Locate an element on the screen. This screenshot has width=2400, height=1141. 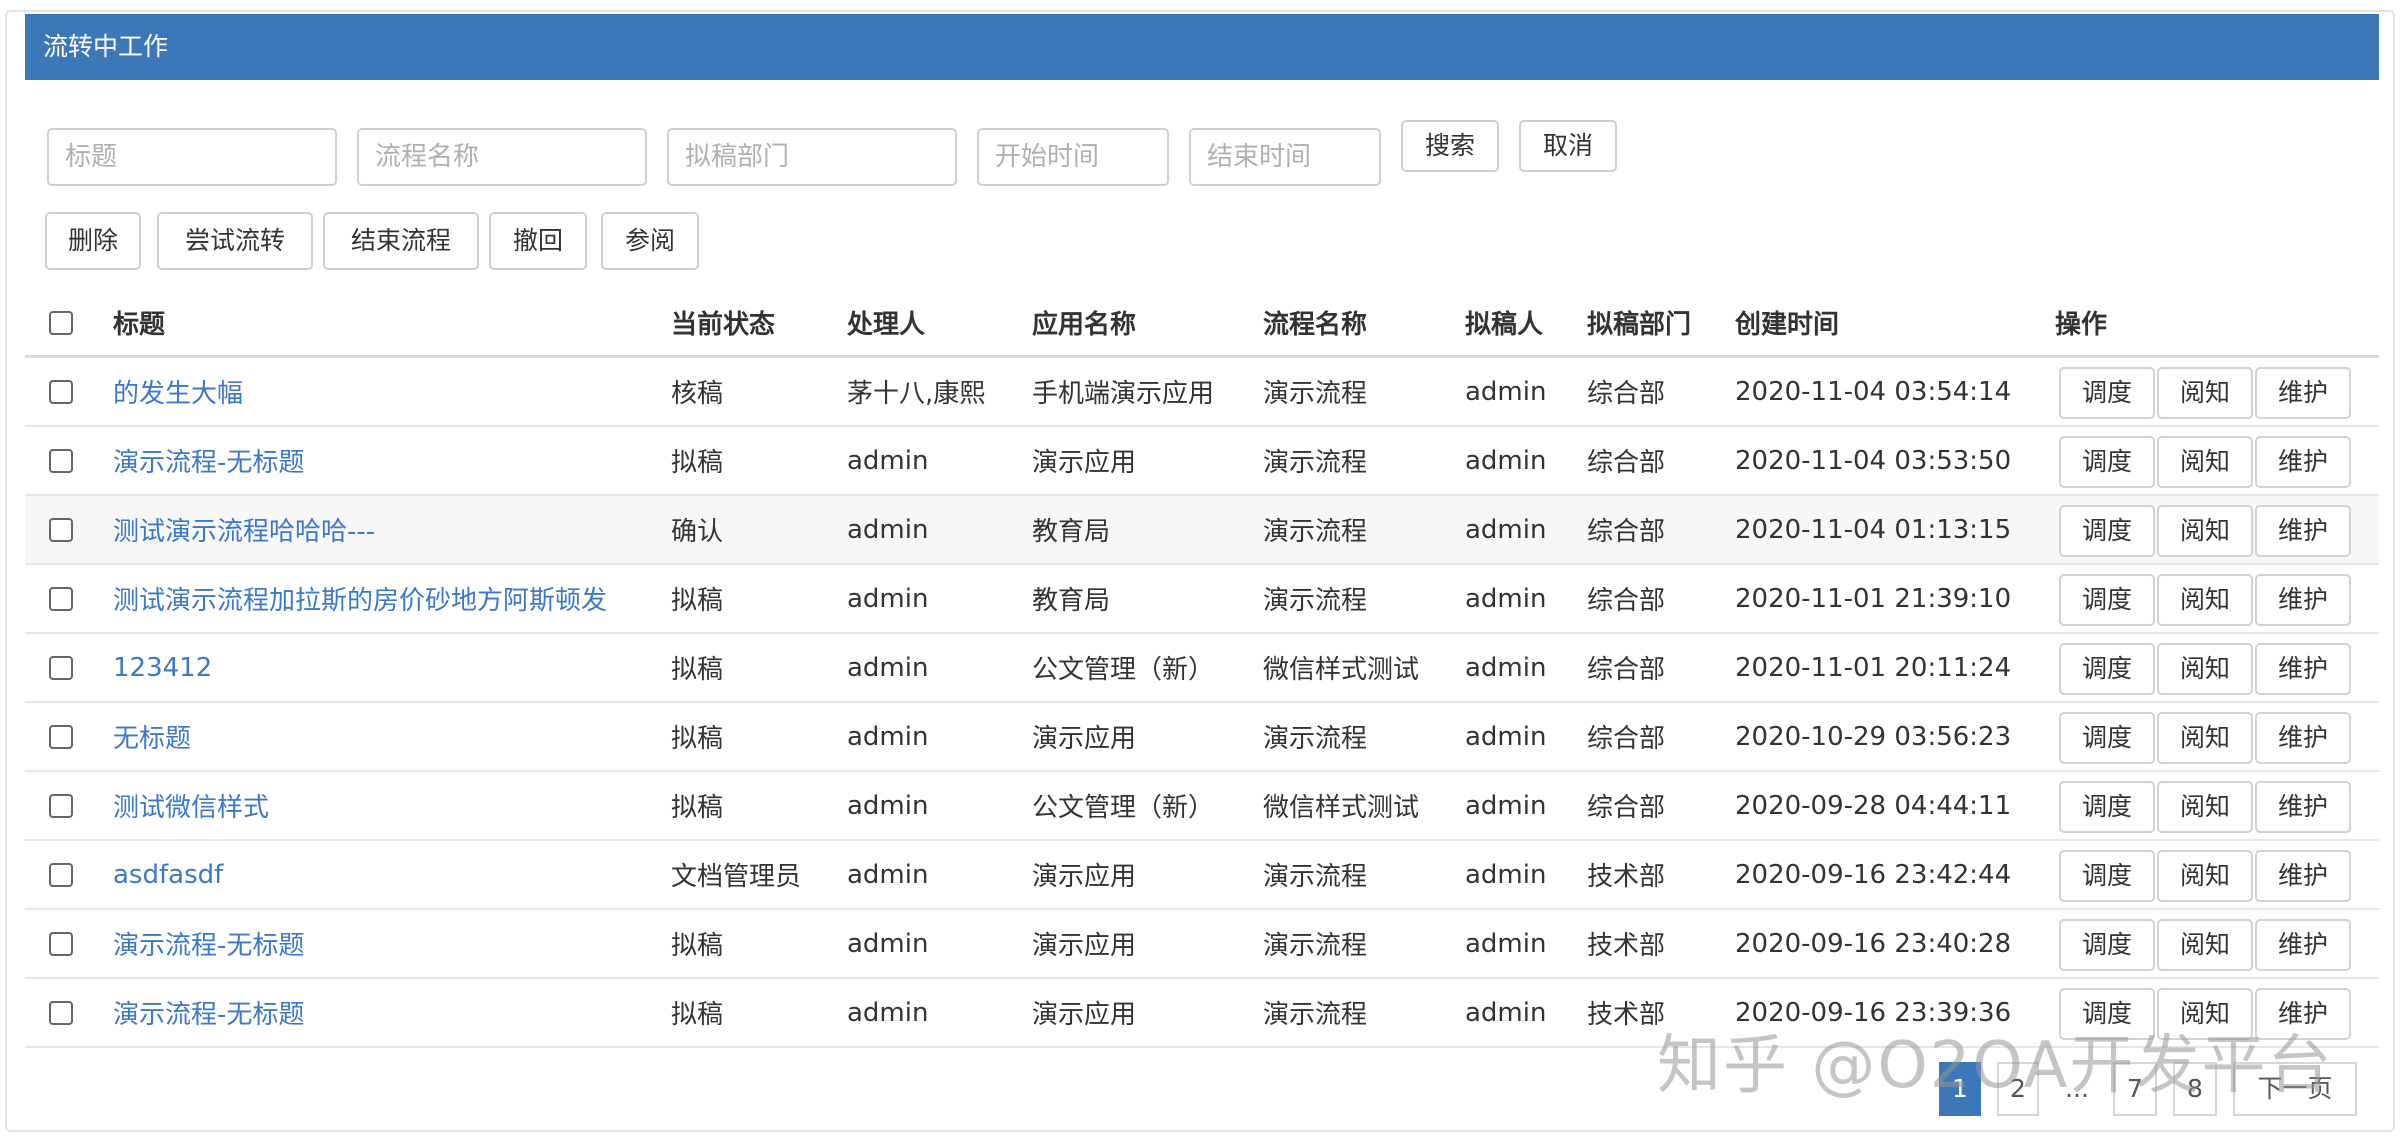
page-2: 2 is located at coordinates (2018, 1089).